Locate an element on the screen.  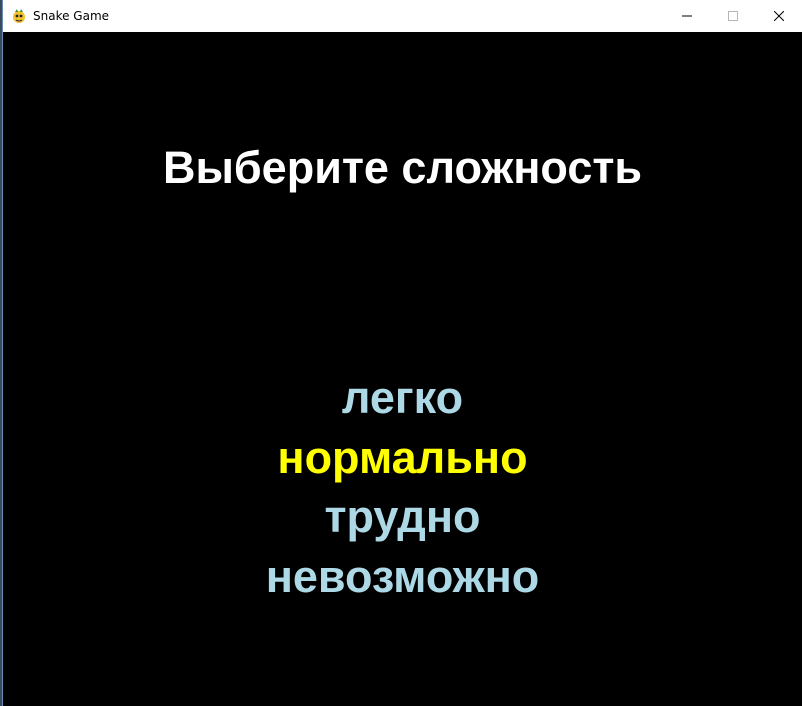
maximize-icon is located at coordinates (733, 16).